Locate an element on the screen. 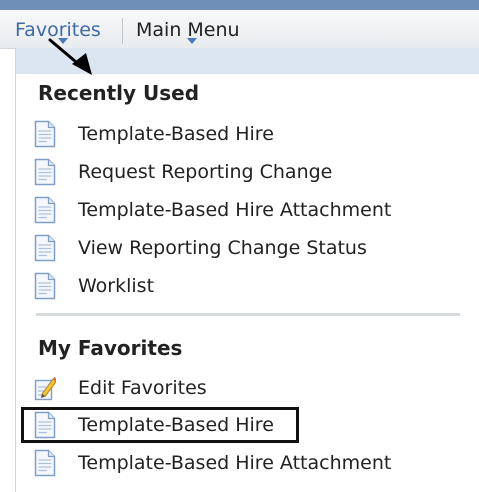 This screenshot has height=492, width=479. recent-item-template-based-hire-attachment: Template-Based Hire Attachment is located at coordinates (212, 210).